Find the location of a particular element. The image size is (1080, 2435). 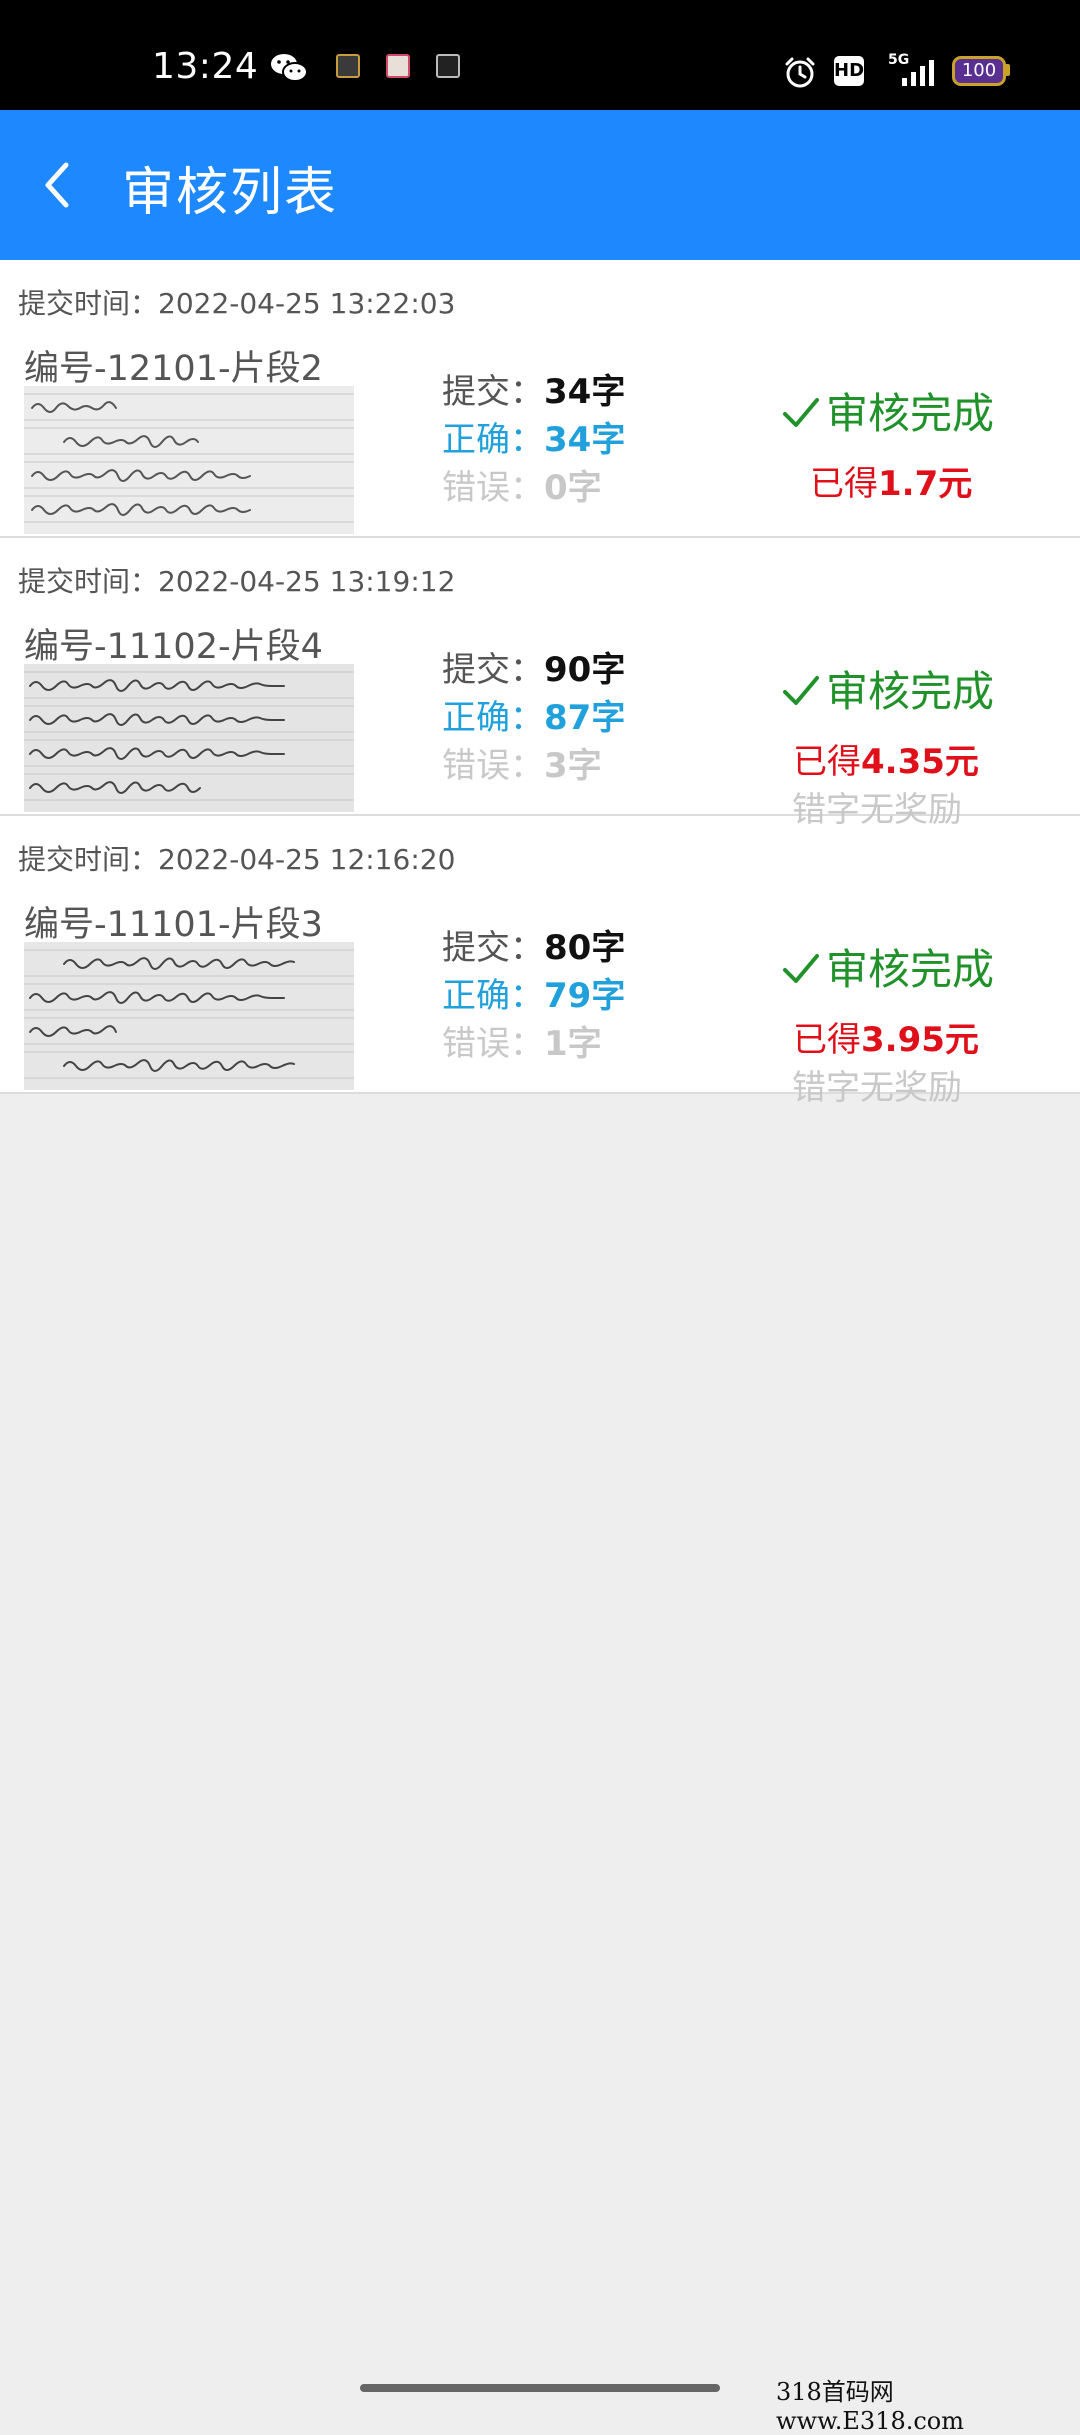

submit-time: 提交时间：2022-04-25 13:22:03 is located at coordinates (237, 303).